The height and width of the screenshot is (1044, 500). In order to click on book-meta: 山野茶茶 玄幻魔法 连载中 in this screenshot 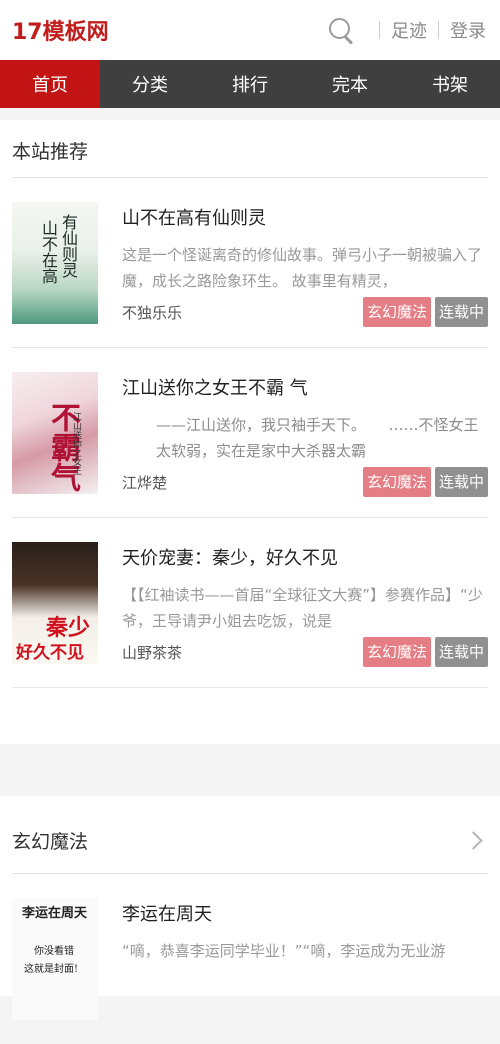, I will do `click(305, 652)`.